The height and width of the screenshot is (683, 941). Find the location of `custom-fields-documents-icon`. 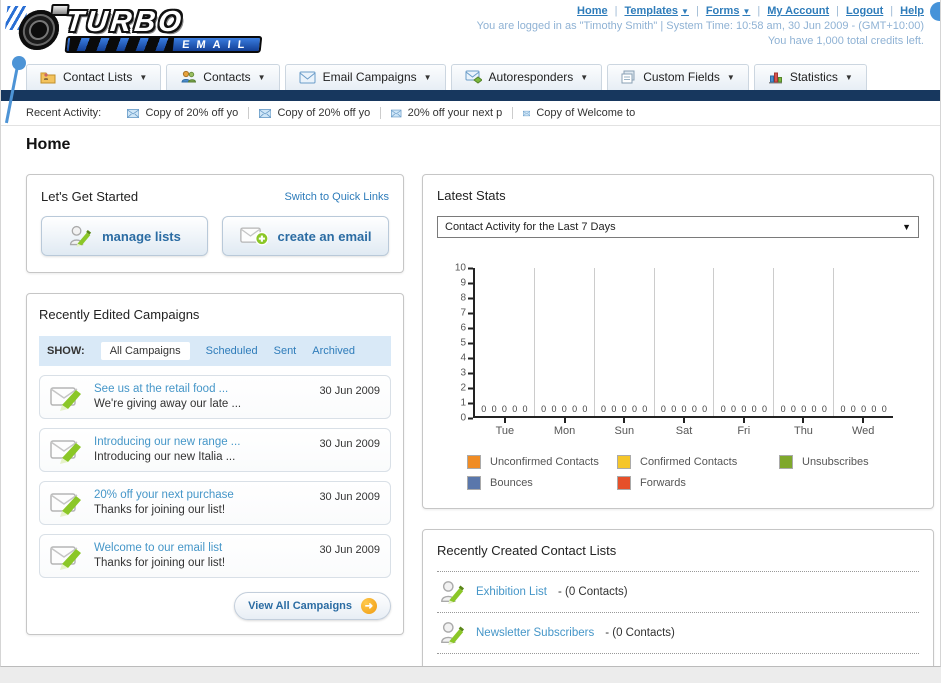

custom-fields-documents-icon is located at coordinates (628, 77).